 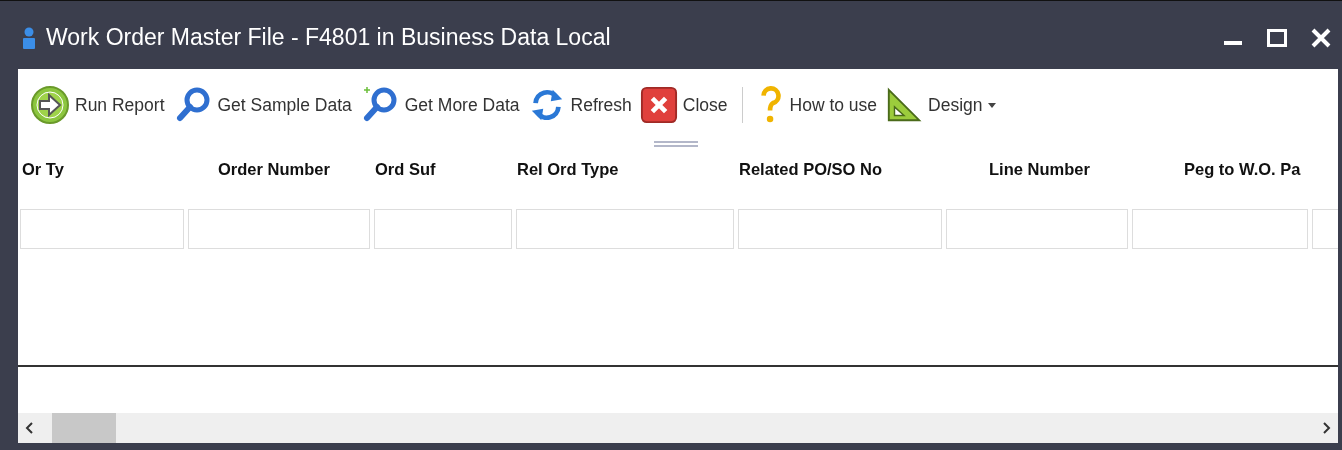 What do you see at coordinates (405, 169) in the screenshot?
I see `column-header: Ord Suf` at bounding box center [405, 169].